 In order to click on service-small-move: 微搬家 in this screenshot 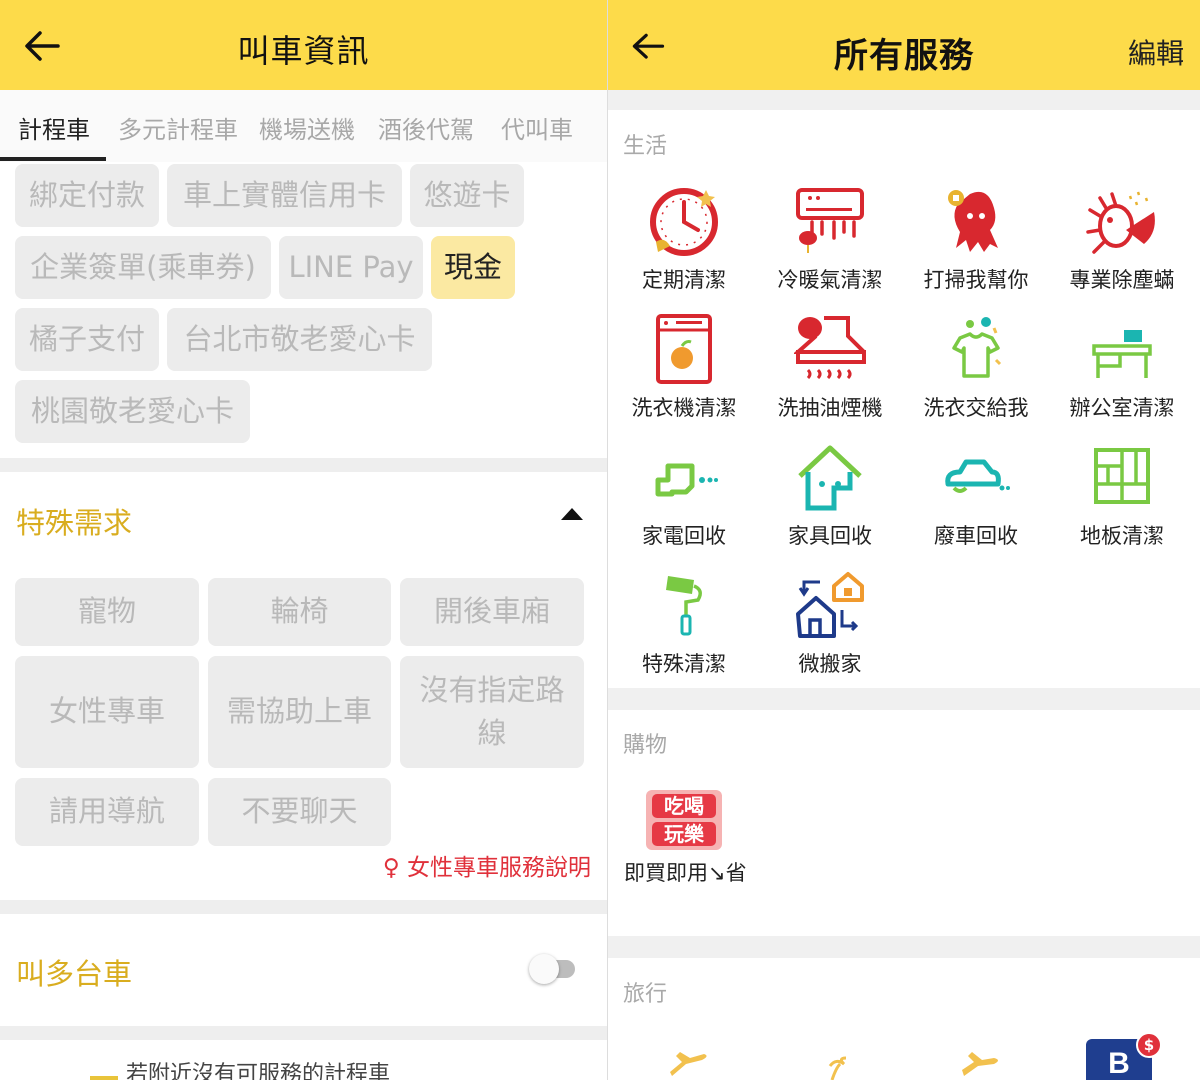, I will do `click(830, 630)`.